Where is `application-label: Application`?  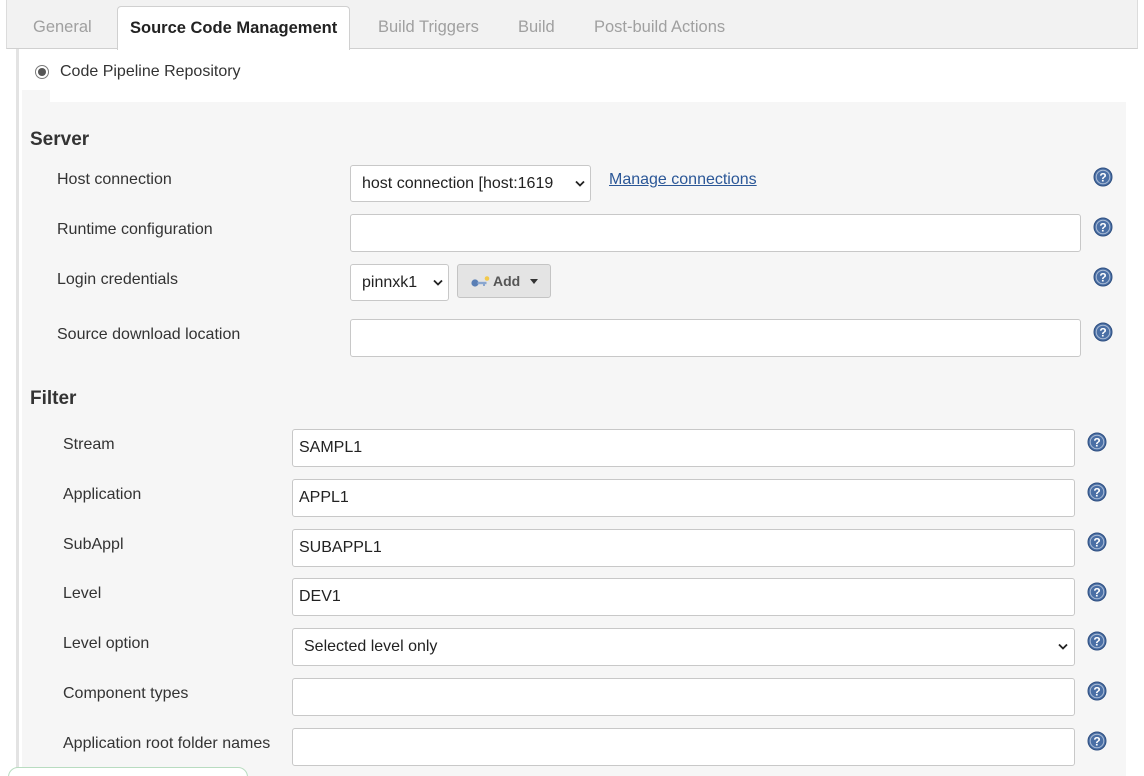
application-label: Application is located at coordinates (102, 494).